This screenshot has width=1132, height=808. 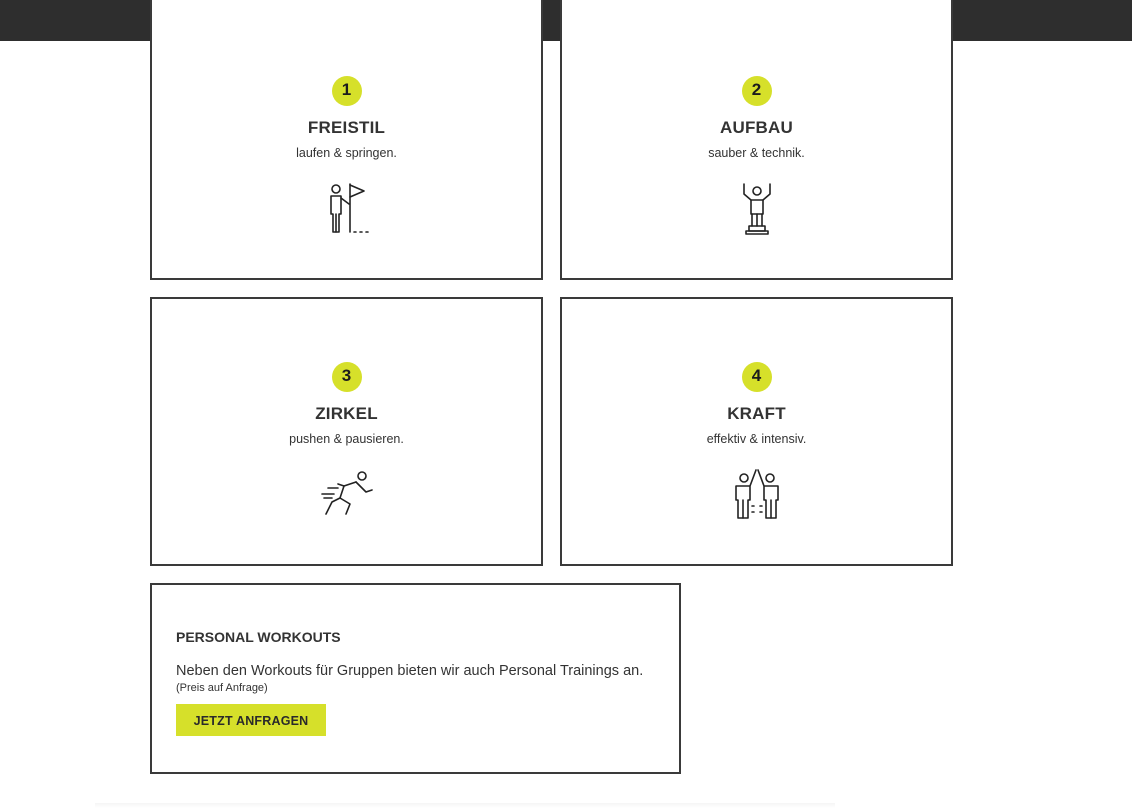 What do you see at coordinates (346, 91) in the screenshot?
I see `step-number-badge: 1` at bounding box center [346, 91].